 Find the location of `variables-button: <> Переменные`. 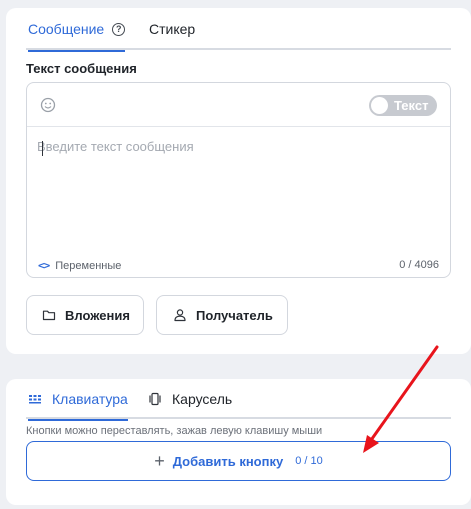

variables-button: <> Переменные is located at coordinates (79, 265).